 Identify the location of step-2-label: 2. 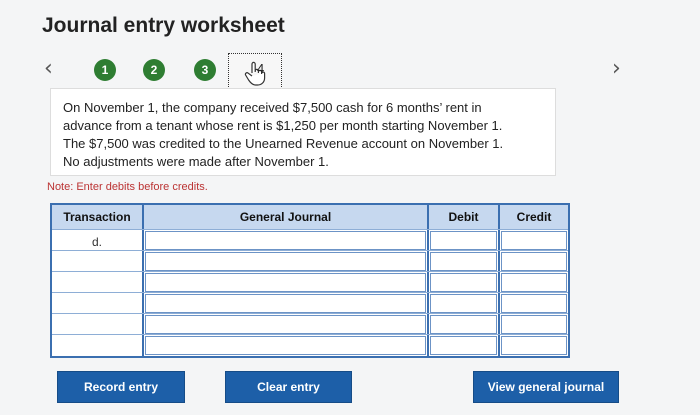
(154, 70).